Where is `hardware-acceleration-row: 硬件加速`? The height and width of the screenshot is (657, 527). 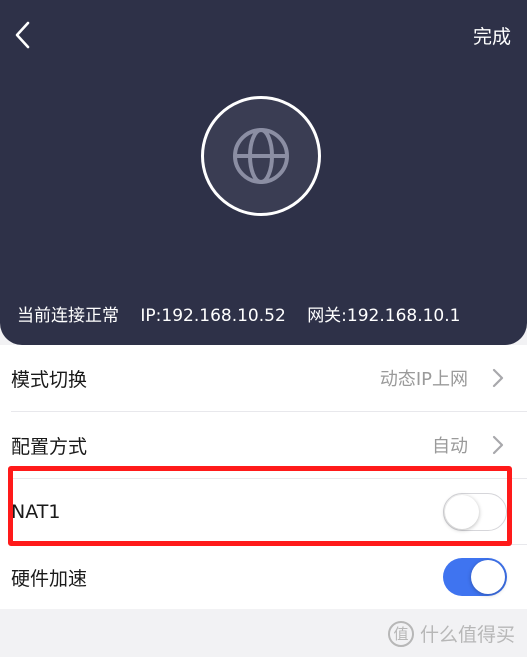
hardware-acceleration-row: 硬件加速 is located at coordinates (263, 577).